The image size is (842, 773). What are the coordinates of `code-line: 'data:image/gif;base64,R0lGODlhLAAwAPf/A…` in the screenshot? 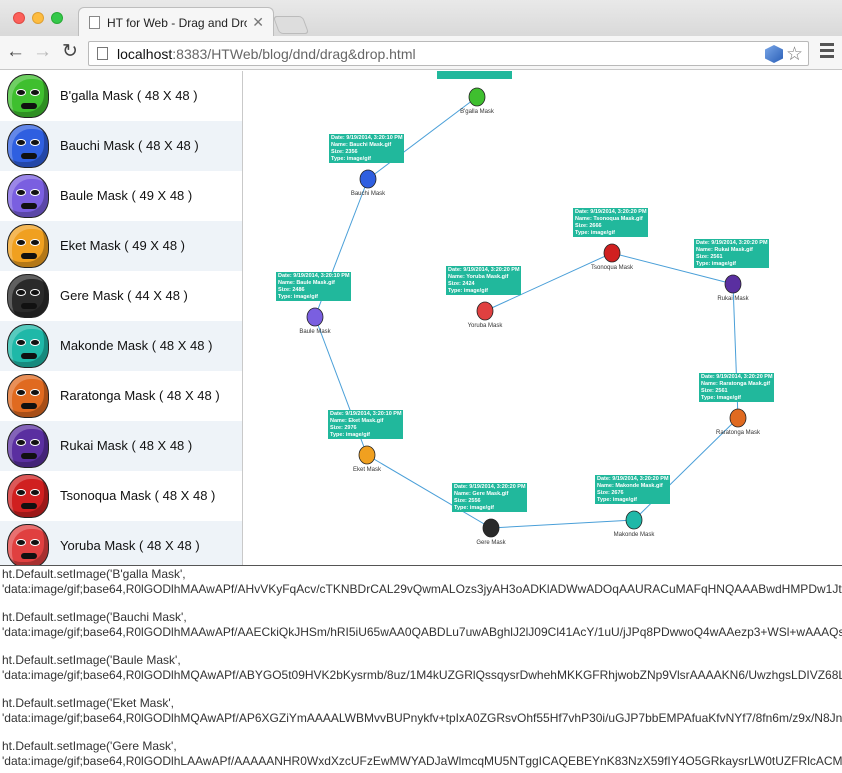 It's located at (422, 761).